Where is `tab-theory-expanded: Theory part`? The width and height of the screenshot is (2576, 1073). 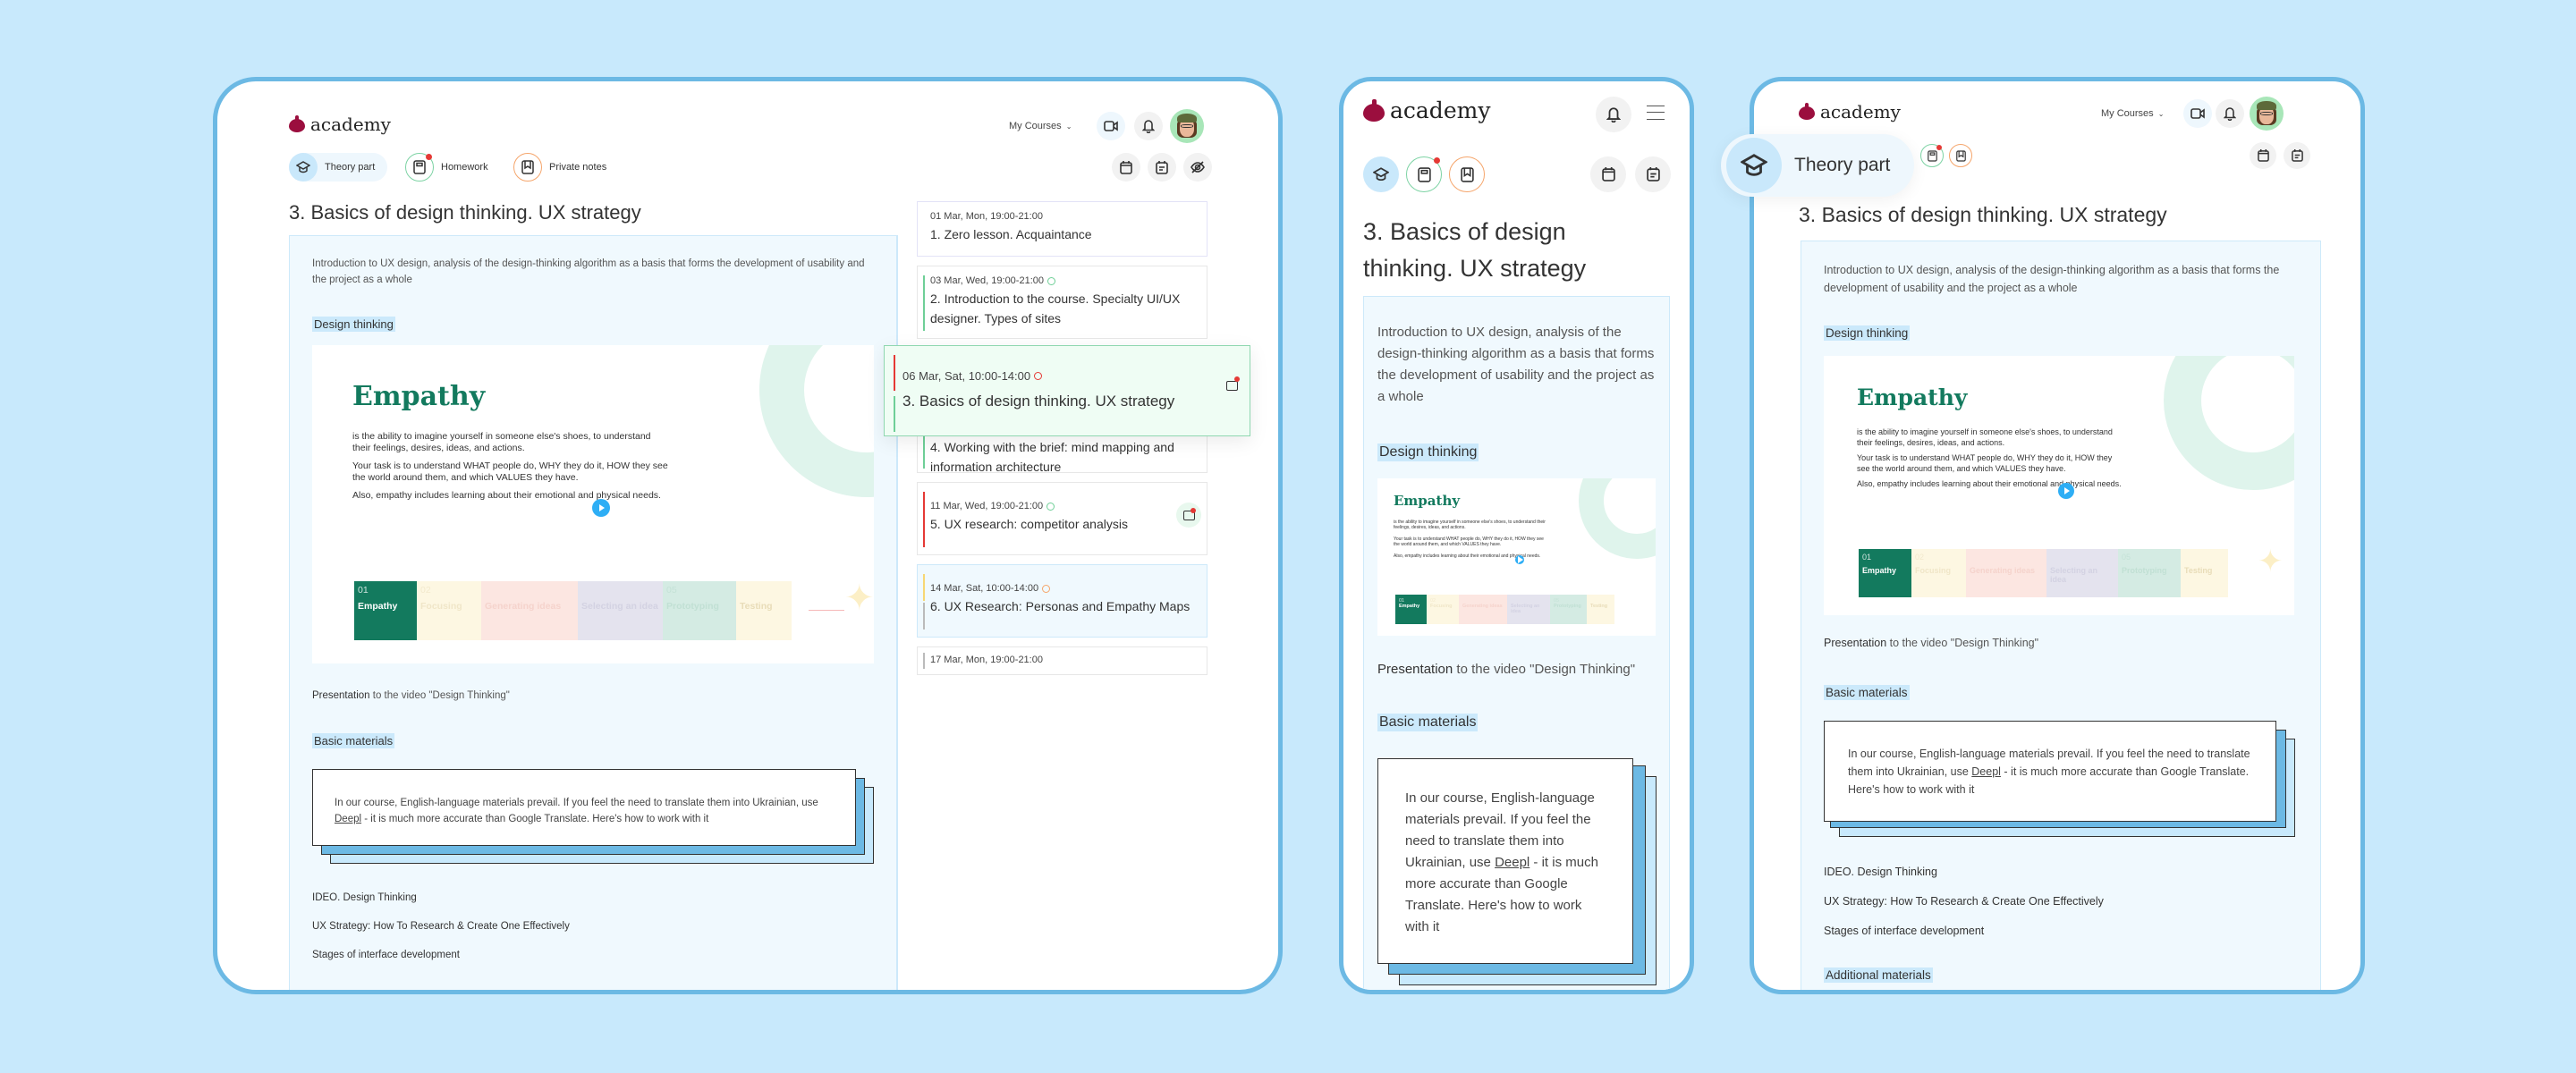 tab-theory-expanded: Theory part is located at coordinates (1808, 165).